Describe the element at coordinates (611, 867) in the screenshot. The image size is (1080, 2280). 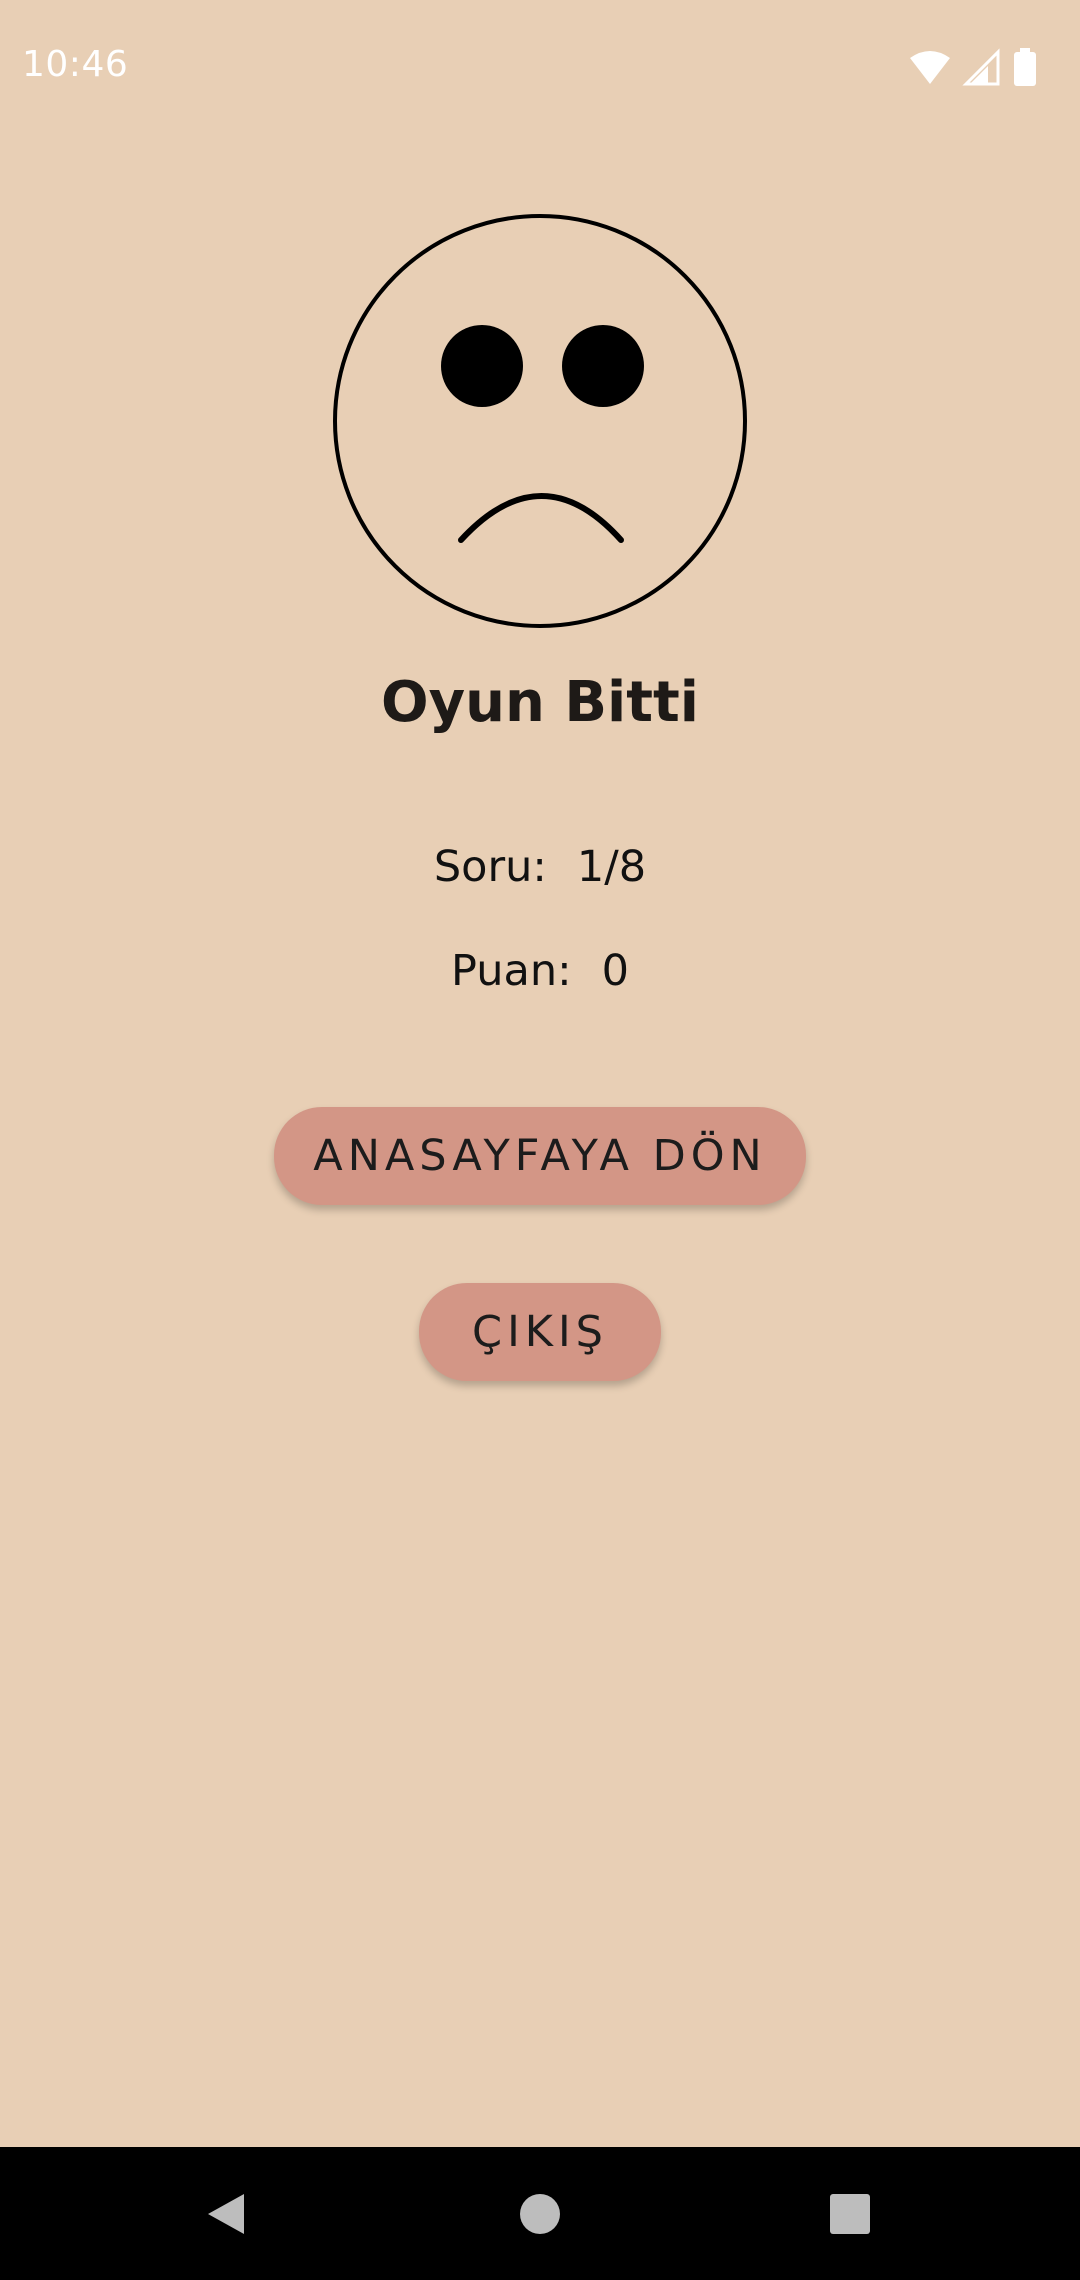
I see `question-value: 1/8` at that location.